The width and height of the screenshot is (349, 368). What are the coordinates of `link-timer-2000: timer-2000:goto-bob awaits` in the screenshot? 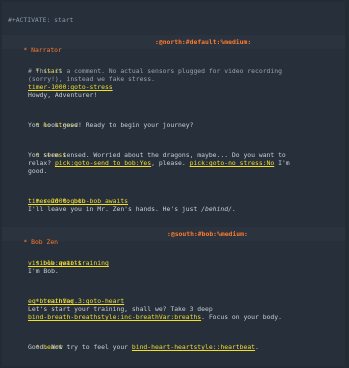 It's located at (78, 201).